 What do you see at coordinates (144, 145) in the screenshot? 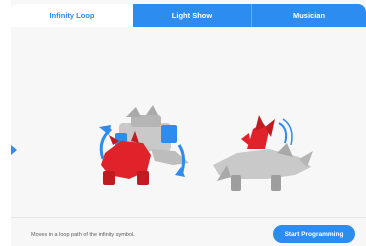
I see `dinosaur-robot-loop-illustration` at bounding box center [144, 145].